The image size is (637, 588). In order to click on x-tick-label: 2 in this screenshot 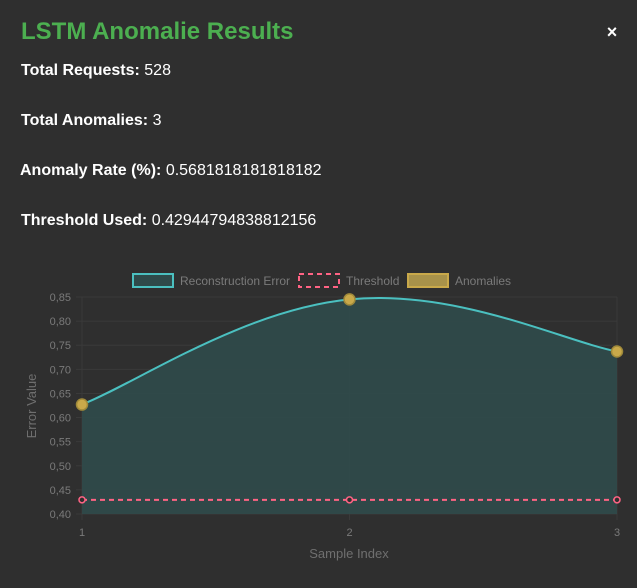, I will do `click(349, 533)`.